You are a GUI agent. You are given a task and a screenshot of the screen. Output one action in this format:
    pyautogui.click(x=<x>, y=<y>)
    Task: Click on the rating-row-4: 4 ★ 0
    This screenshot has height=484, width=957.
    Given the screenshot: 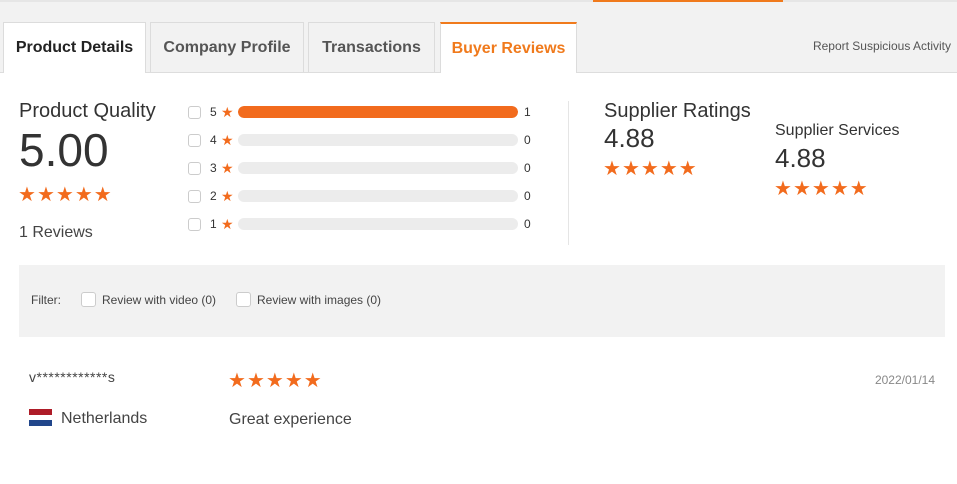 What is the action you would take?
    pyautogui.click(x=368, y=140)
    